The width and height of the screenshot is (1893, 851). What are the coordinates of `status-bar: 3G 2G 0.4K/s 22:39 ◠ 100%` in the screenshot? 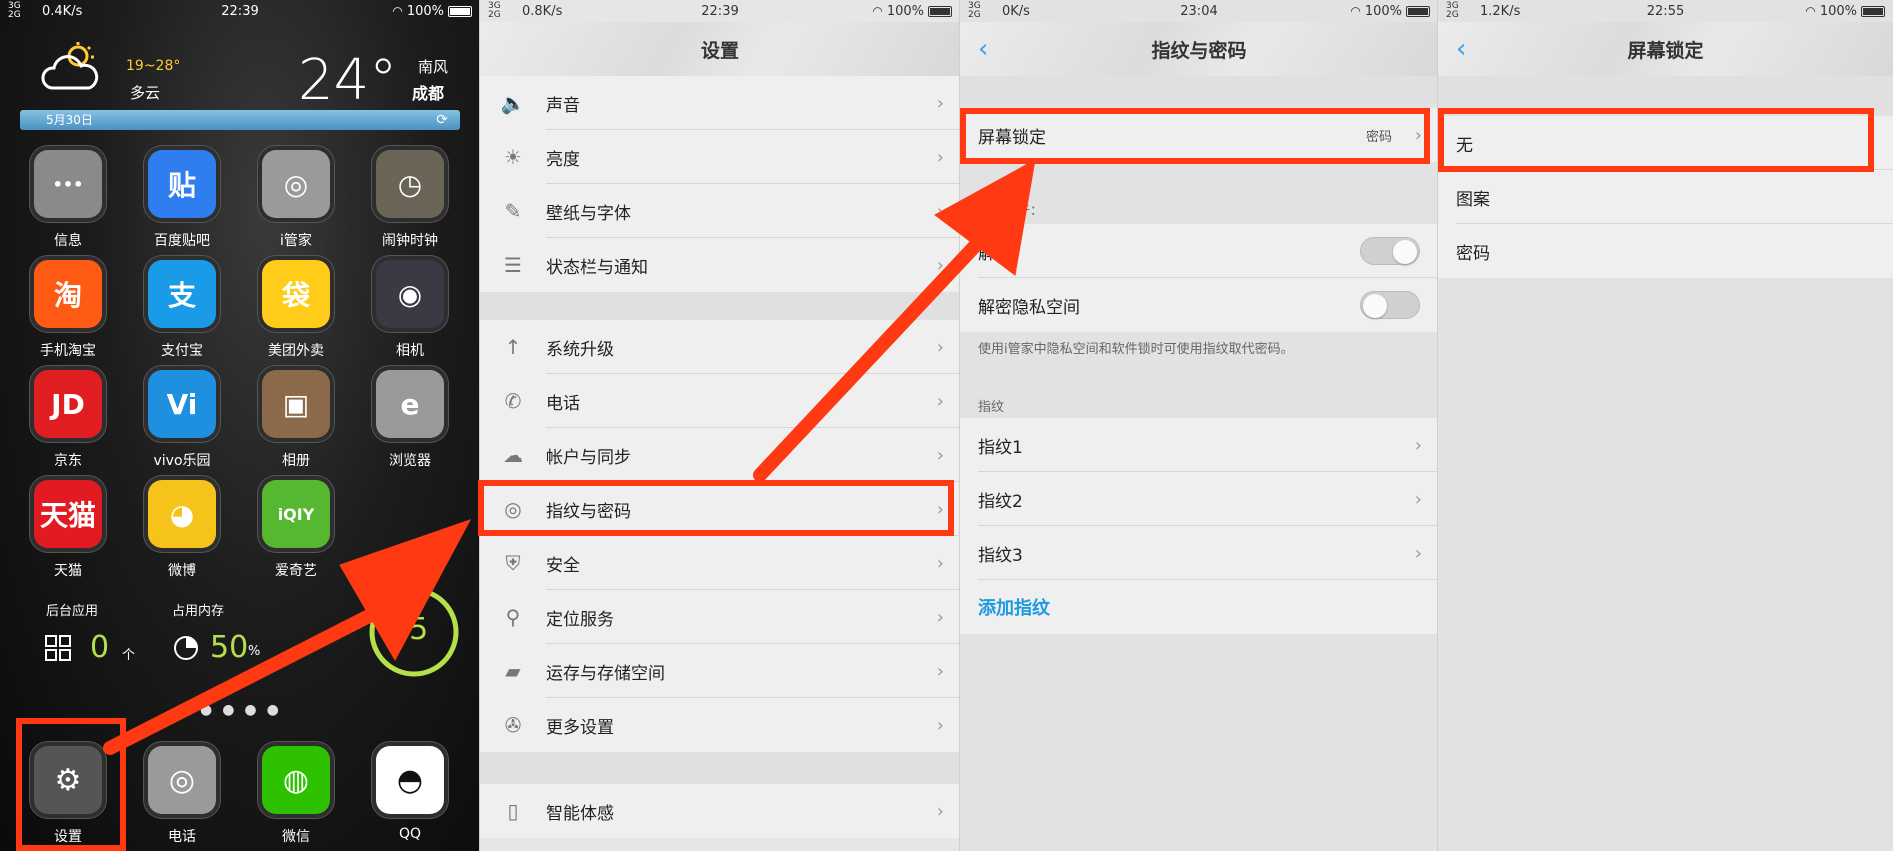 It's located at (240, 11).